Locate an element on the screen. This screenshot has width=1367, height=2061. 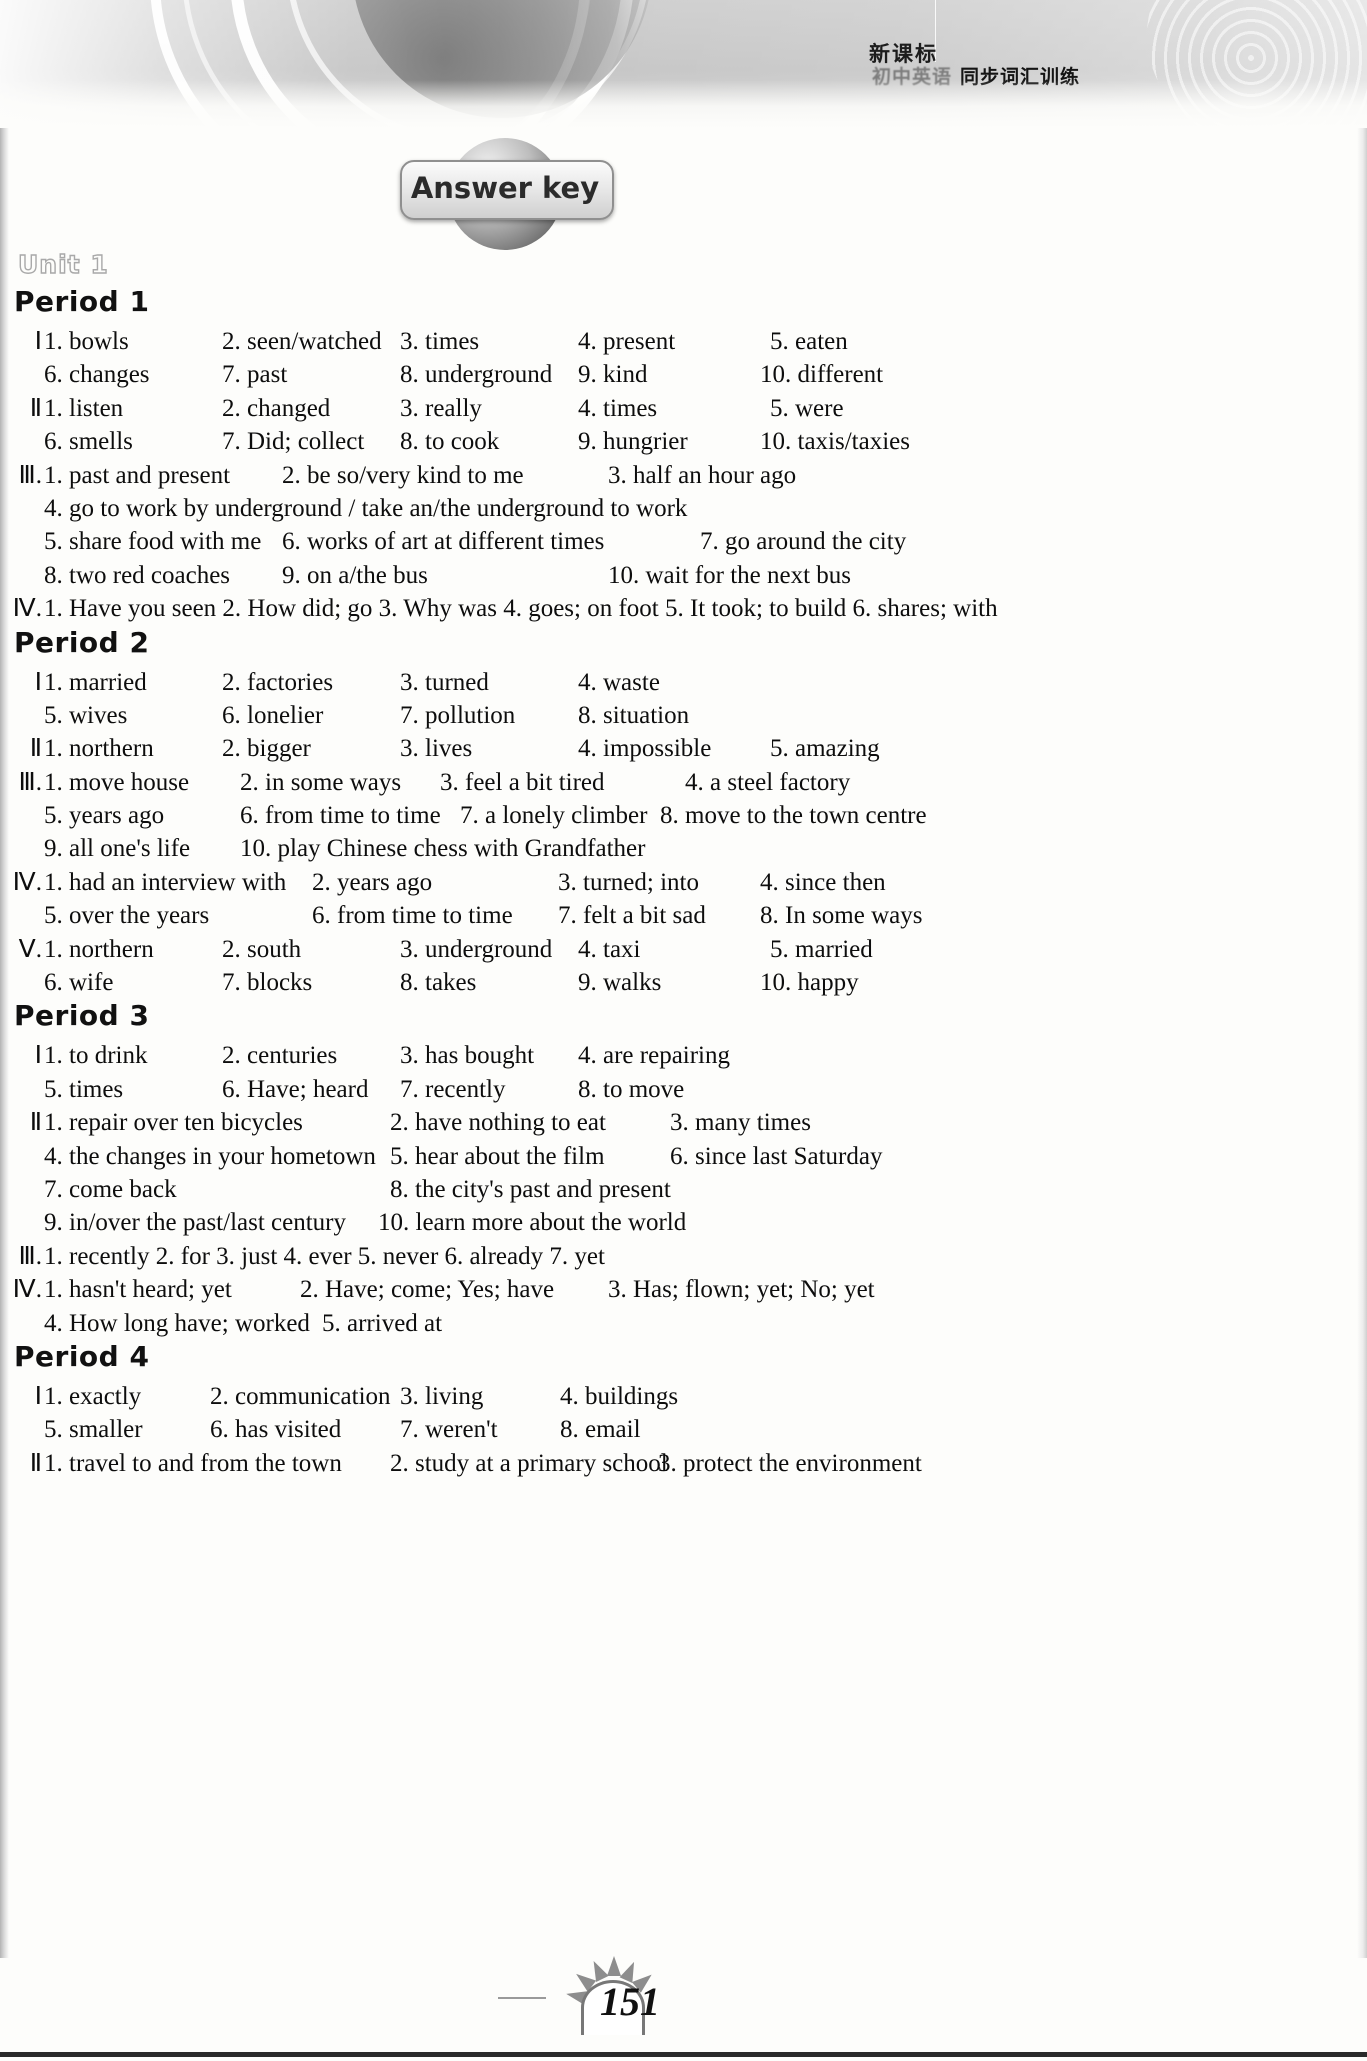
answer-item: 3. really is located at coordinates (441, 408).